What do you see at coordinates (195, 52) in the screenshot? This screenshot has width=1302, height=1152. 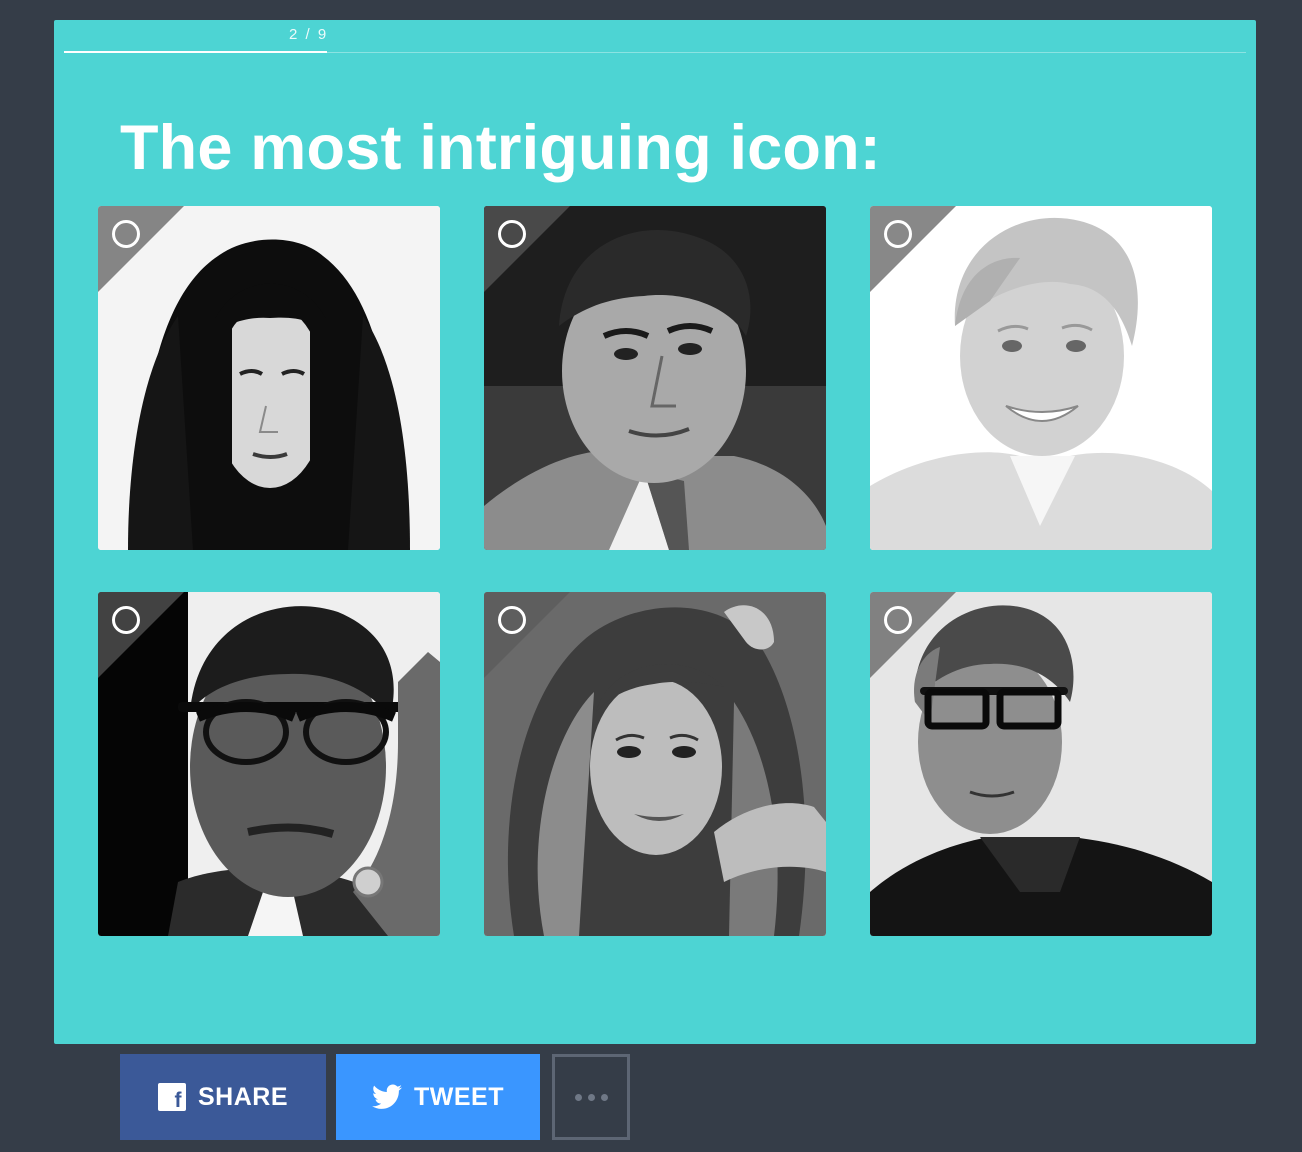 I see `progress-fill` at bounding box center [195, 52].